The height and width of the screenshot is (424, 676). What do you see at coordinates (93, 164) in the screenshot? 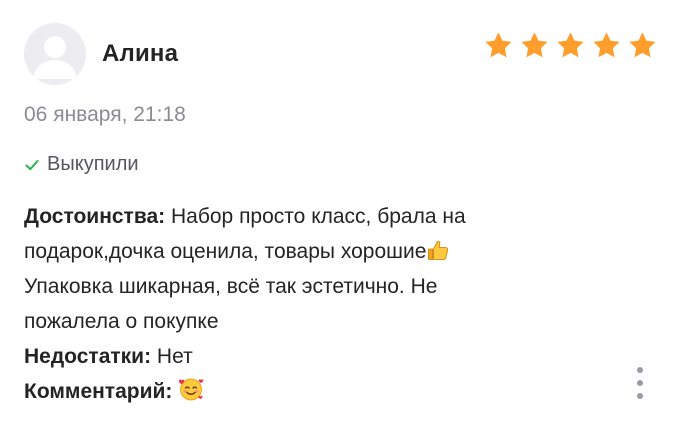
I see `purchase-status-label: Выкупили` at bounding box center [93, 164].